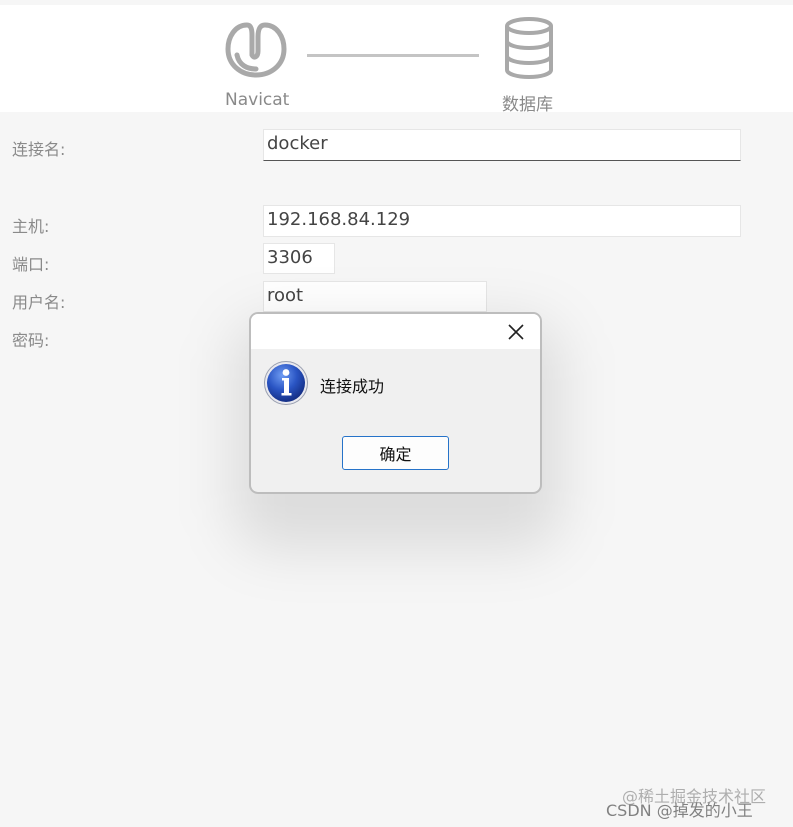 The image size is (793, 827). Describe the element at coordinates (502, 221) in the screenshot. I see `host-input: 192.168.84.129` at that location.